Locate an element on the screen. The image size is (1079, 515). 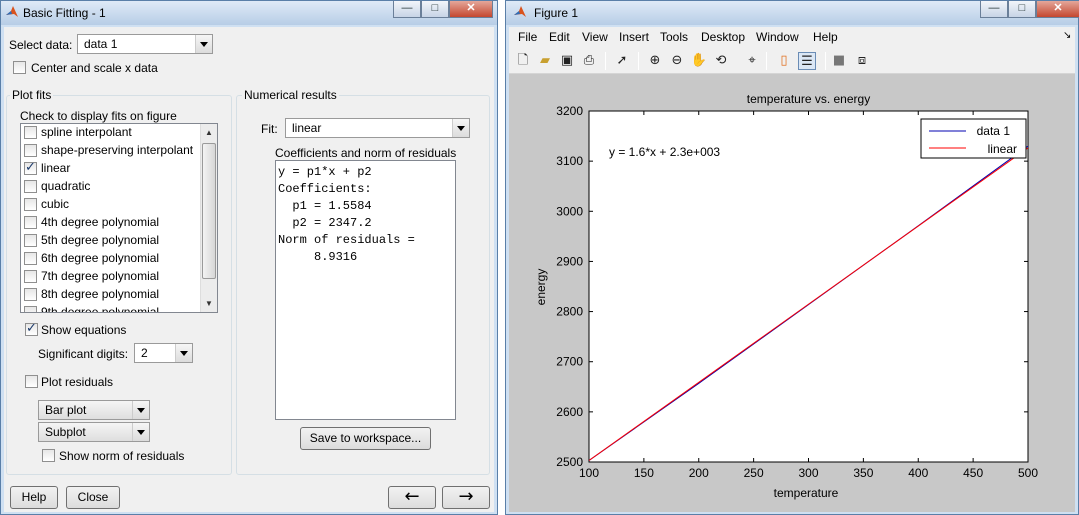
legend-icon: ☰ is located at coordinates (807, 61).